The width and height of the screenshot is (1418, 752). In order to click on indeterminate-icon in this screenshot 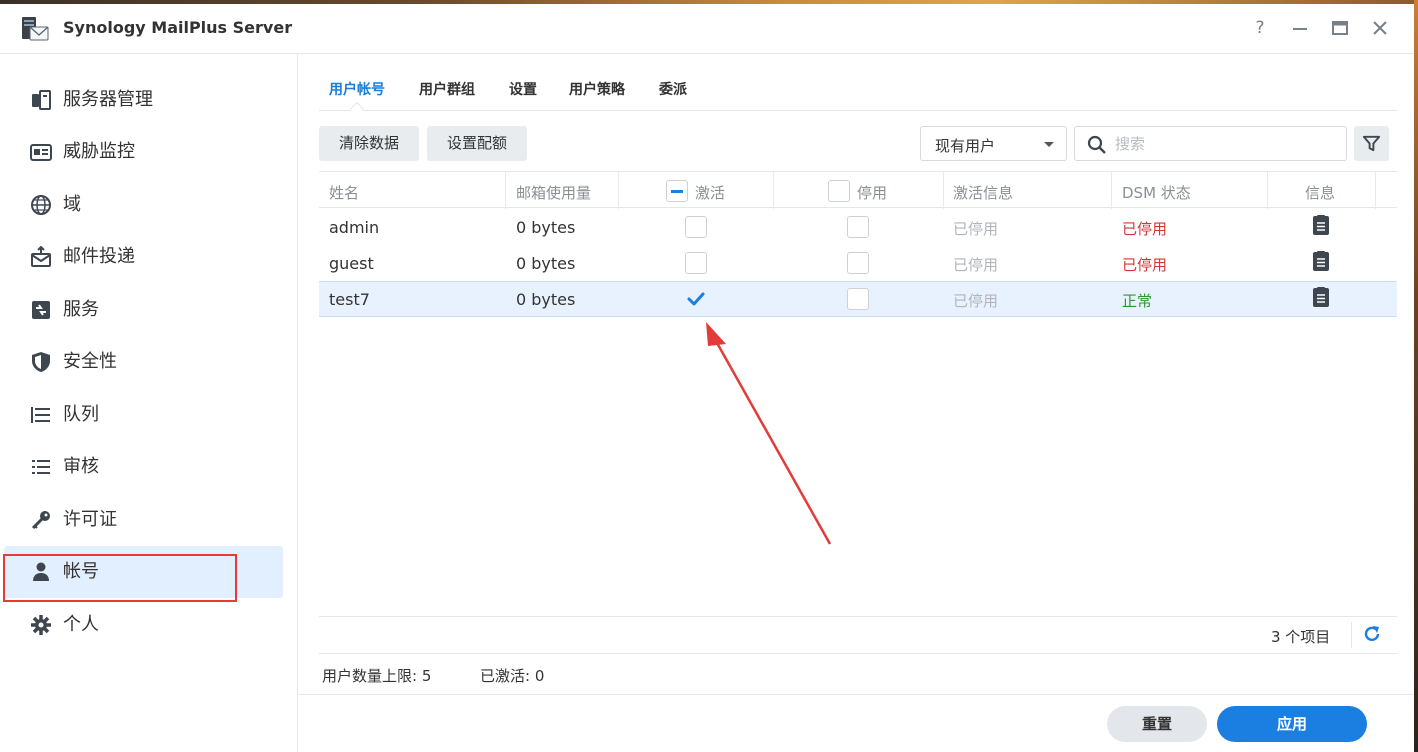, I will do `click(677, 191)`.